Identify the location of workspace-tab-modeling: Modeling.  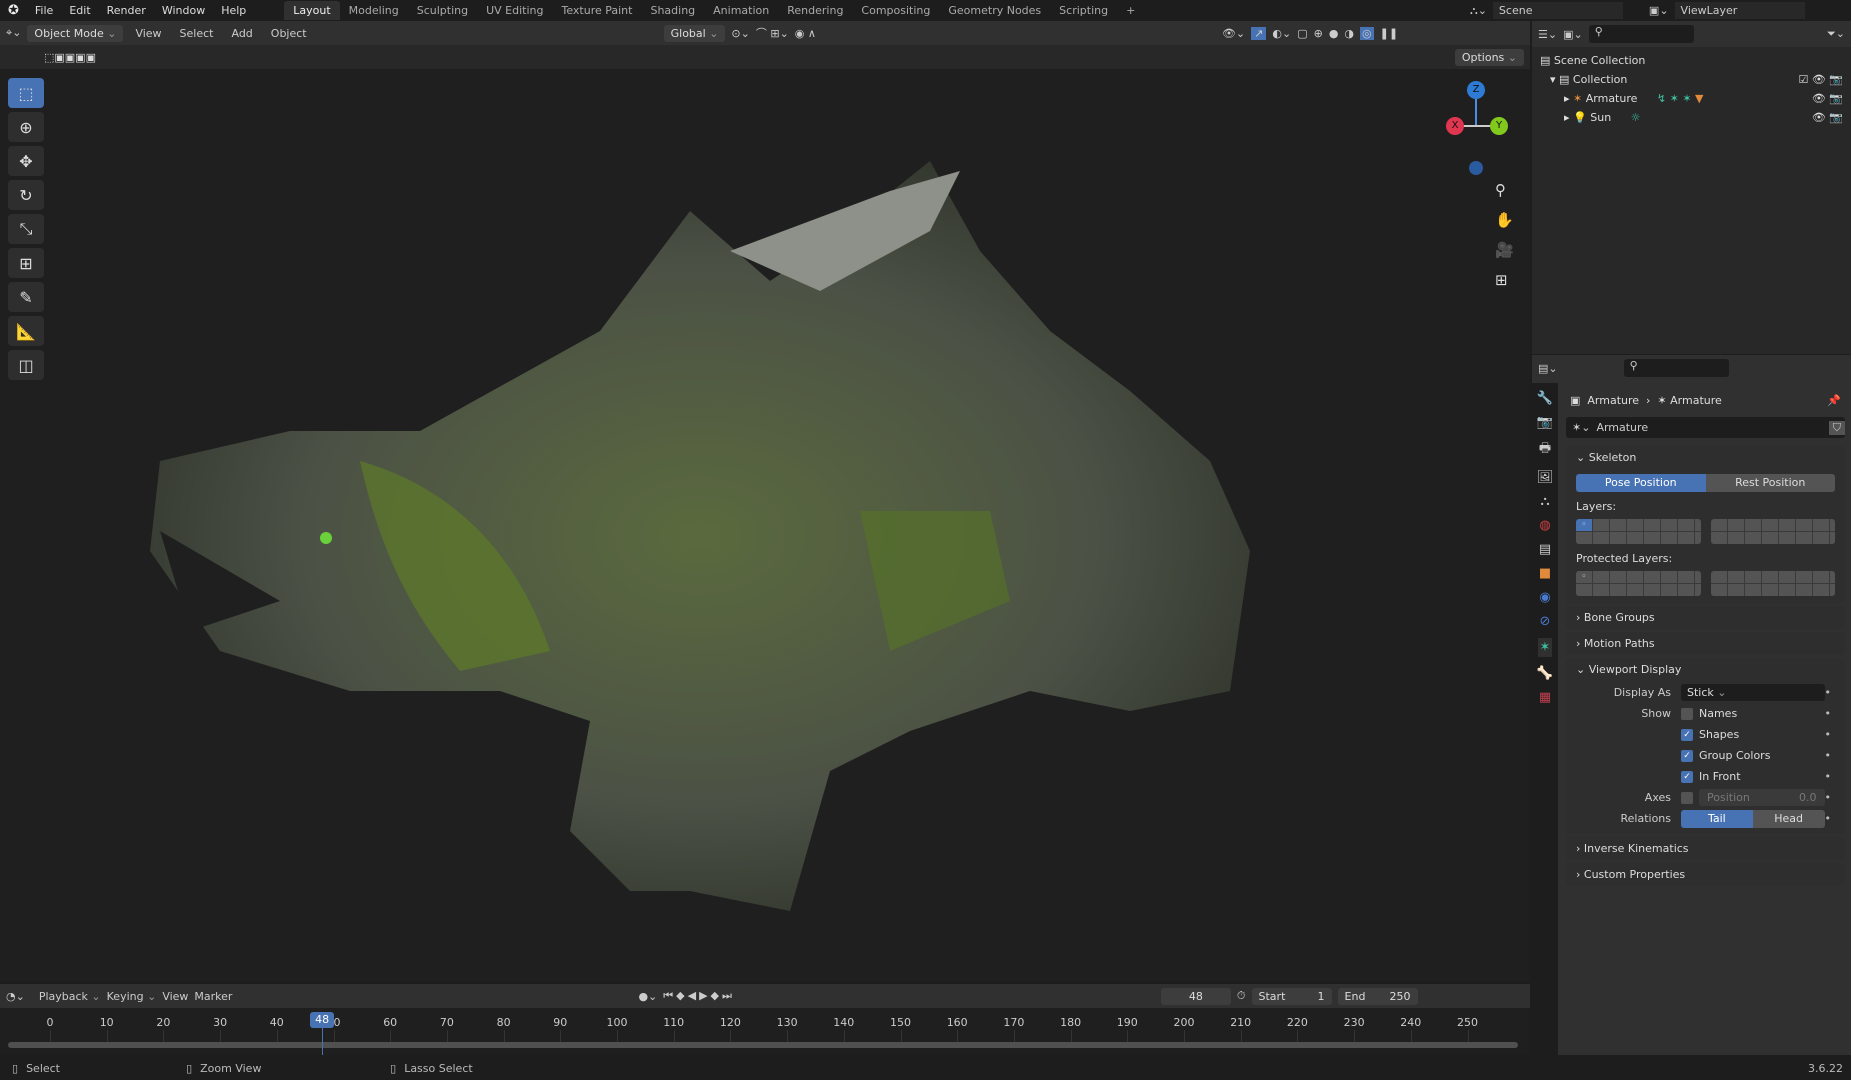
(374, 10).